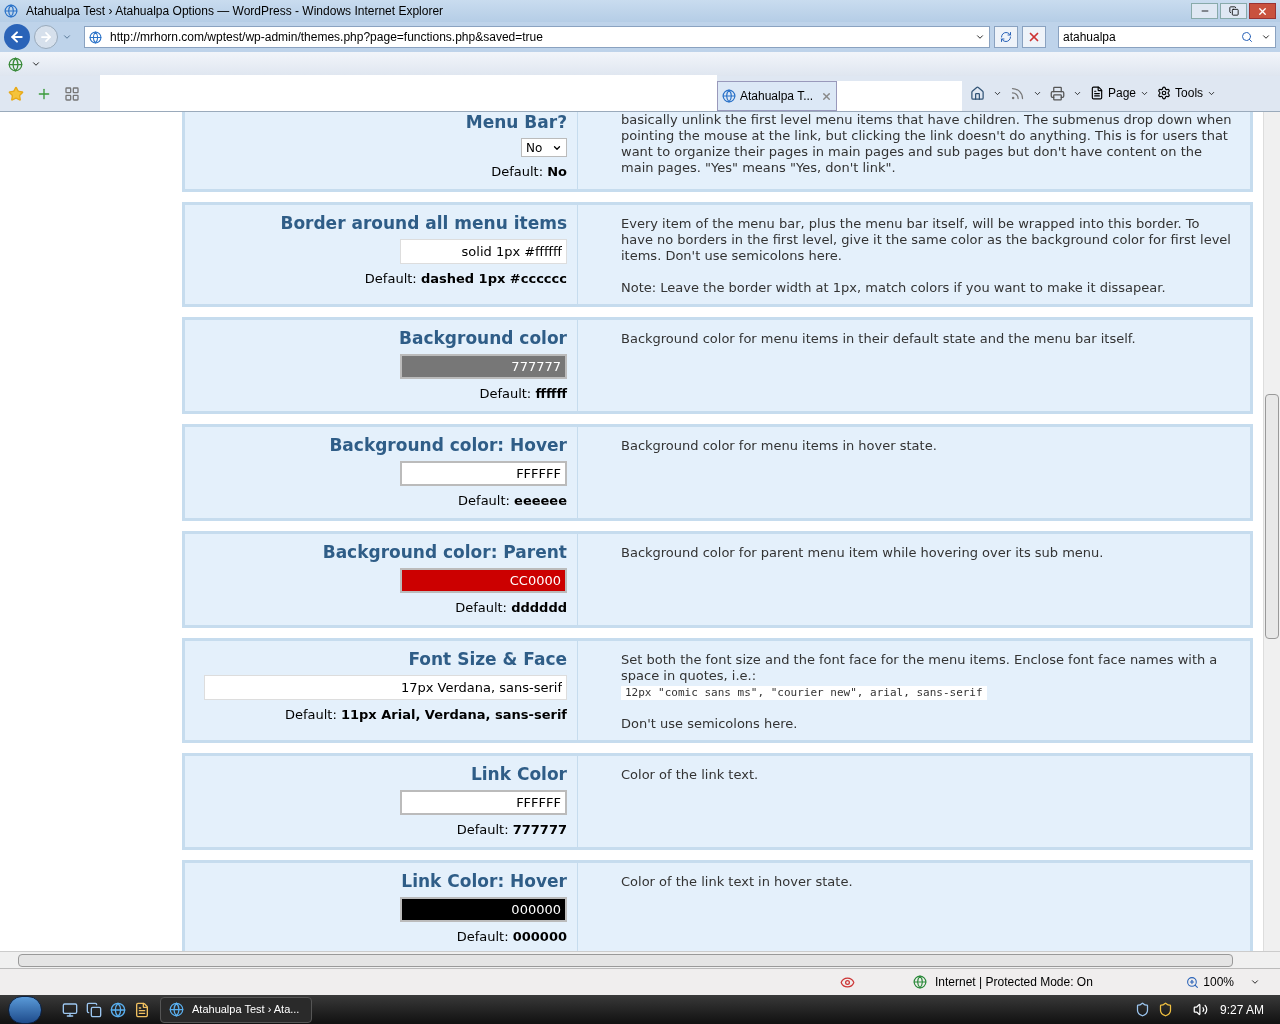  Describe the element at coordinates (483, 366) in the screenshot. I see `color-field: 777777` at that location.